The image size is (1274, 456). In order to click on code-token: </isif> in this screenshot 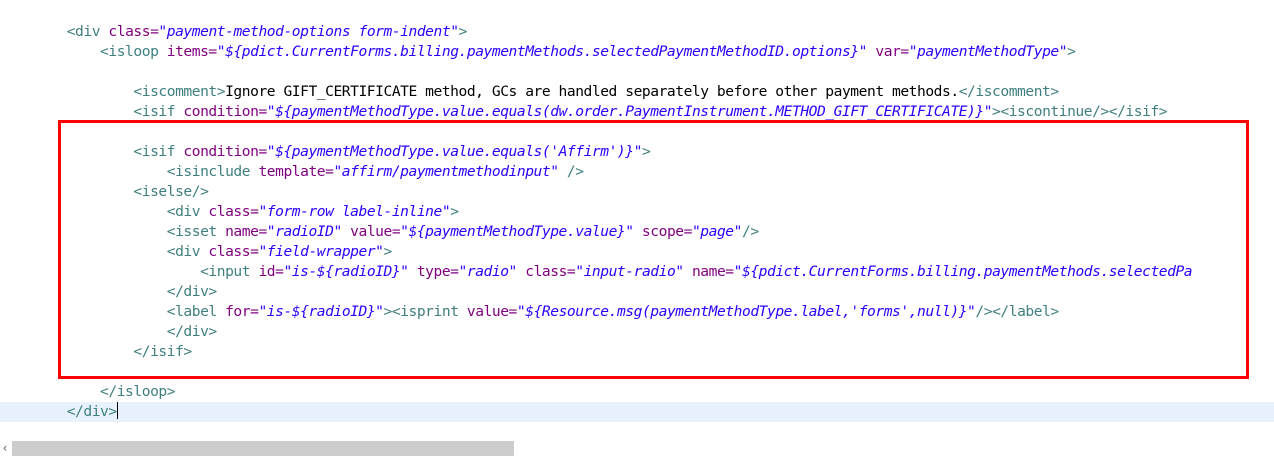, I will do `click(162, 351)`.